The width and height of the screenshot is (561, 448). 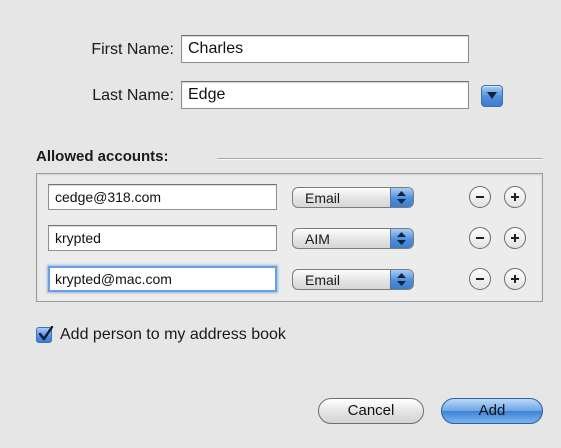 I want to click on checkmark-icon, so click(x=46, y=333).